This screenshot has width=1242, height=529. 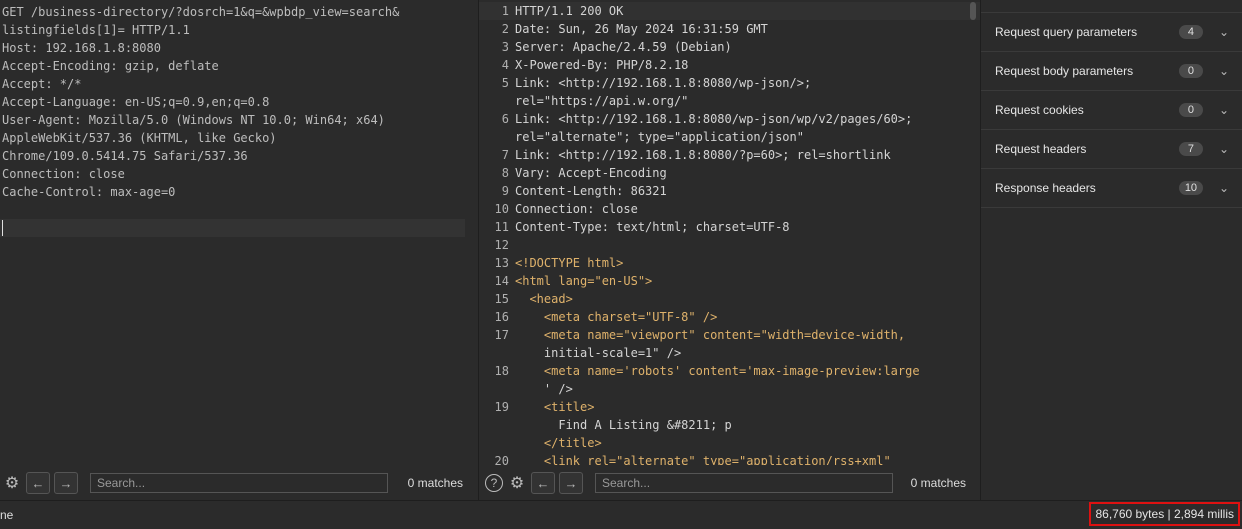 I want to click on response-line: 19 <title>, so click(x=729, y=407).